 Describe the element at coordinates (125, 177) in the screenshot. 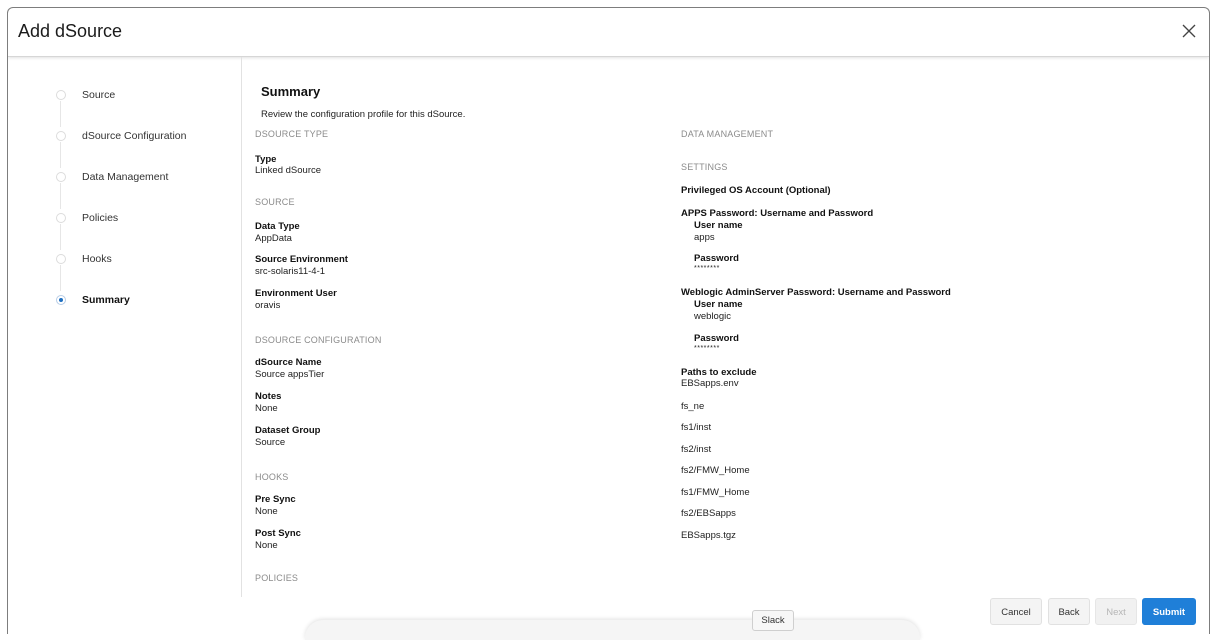

I see `step-label: Data Management` at that location.